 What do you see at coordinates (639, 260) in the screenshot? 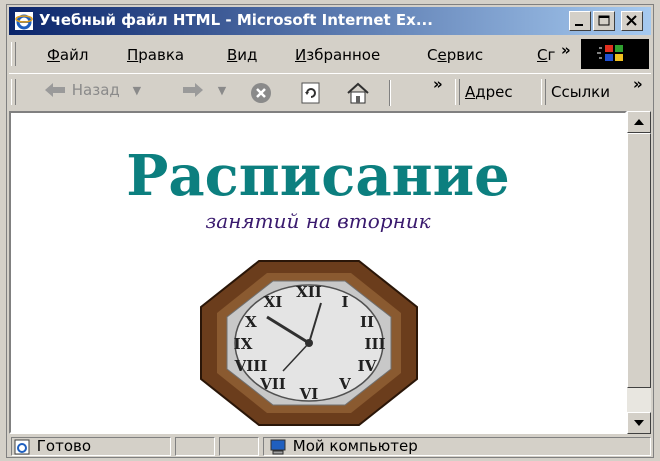
I see `scroll-thumb` at bounding box center [639, 260].